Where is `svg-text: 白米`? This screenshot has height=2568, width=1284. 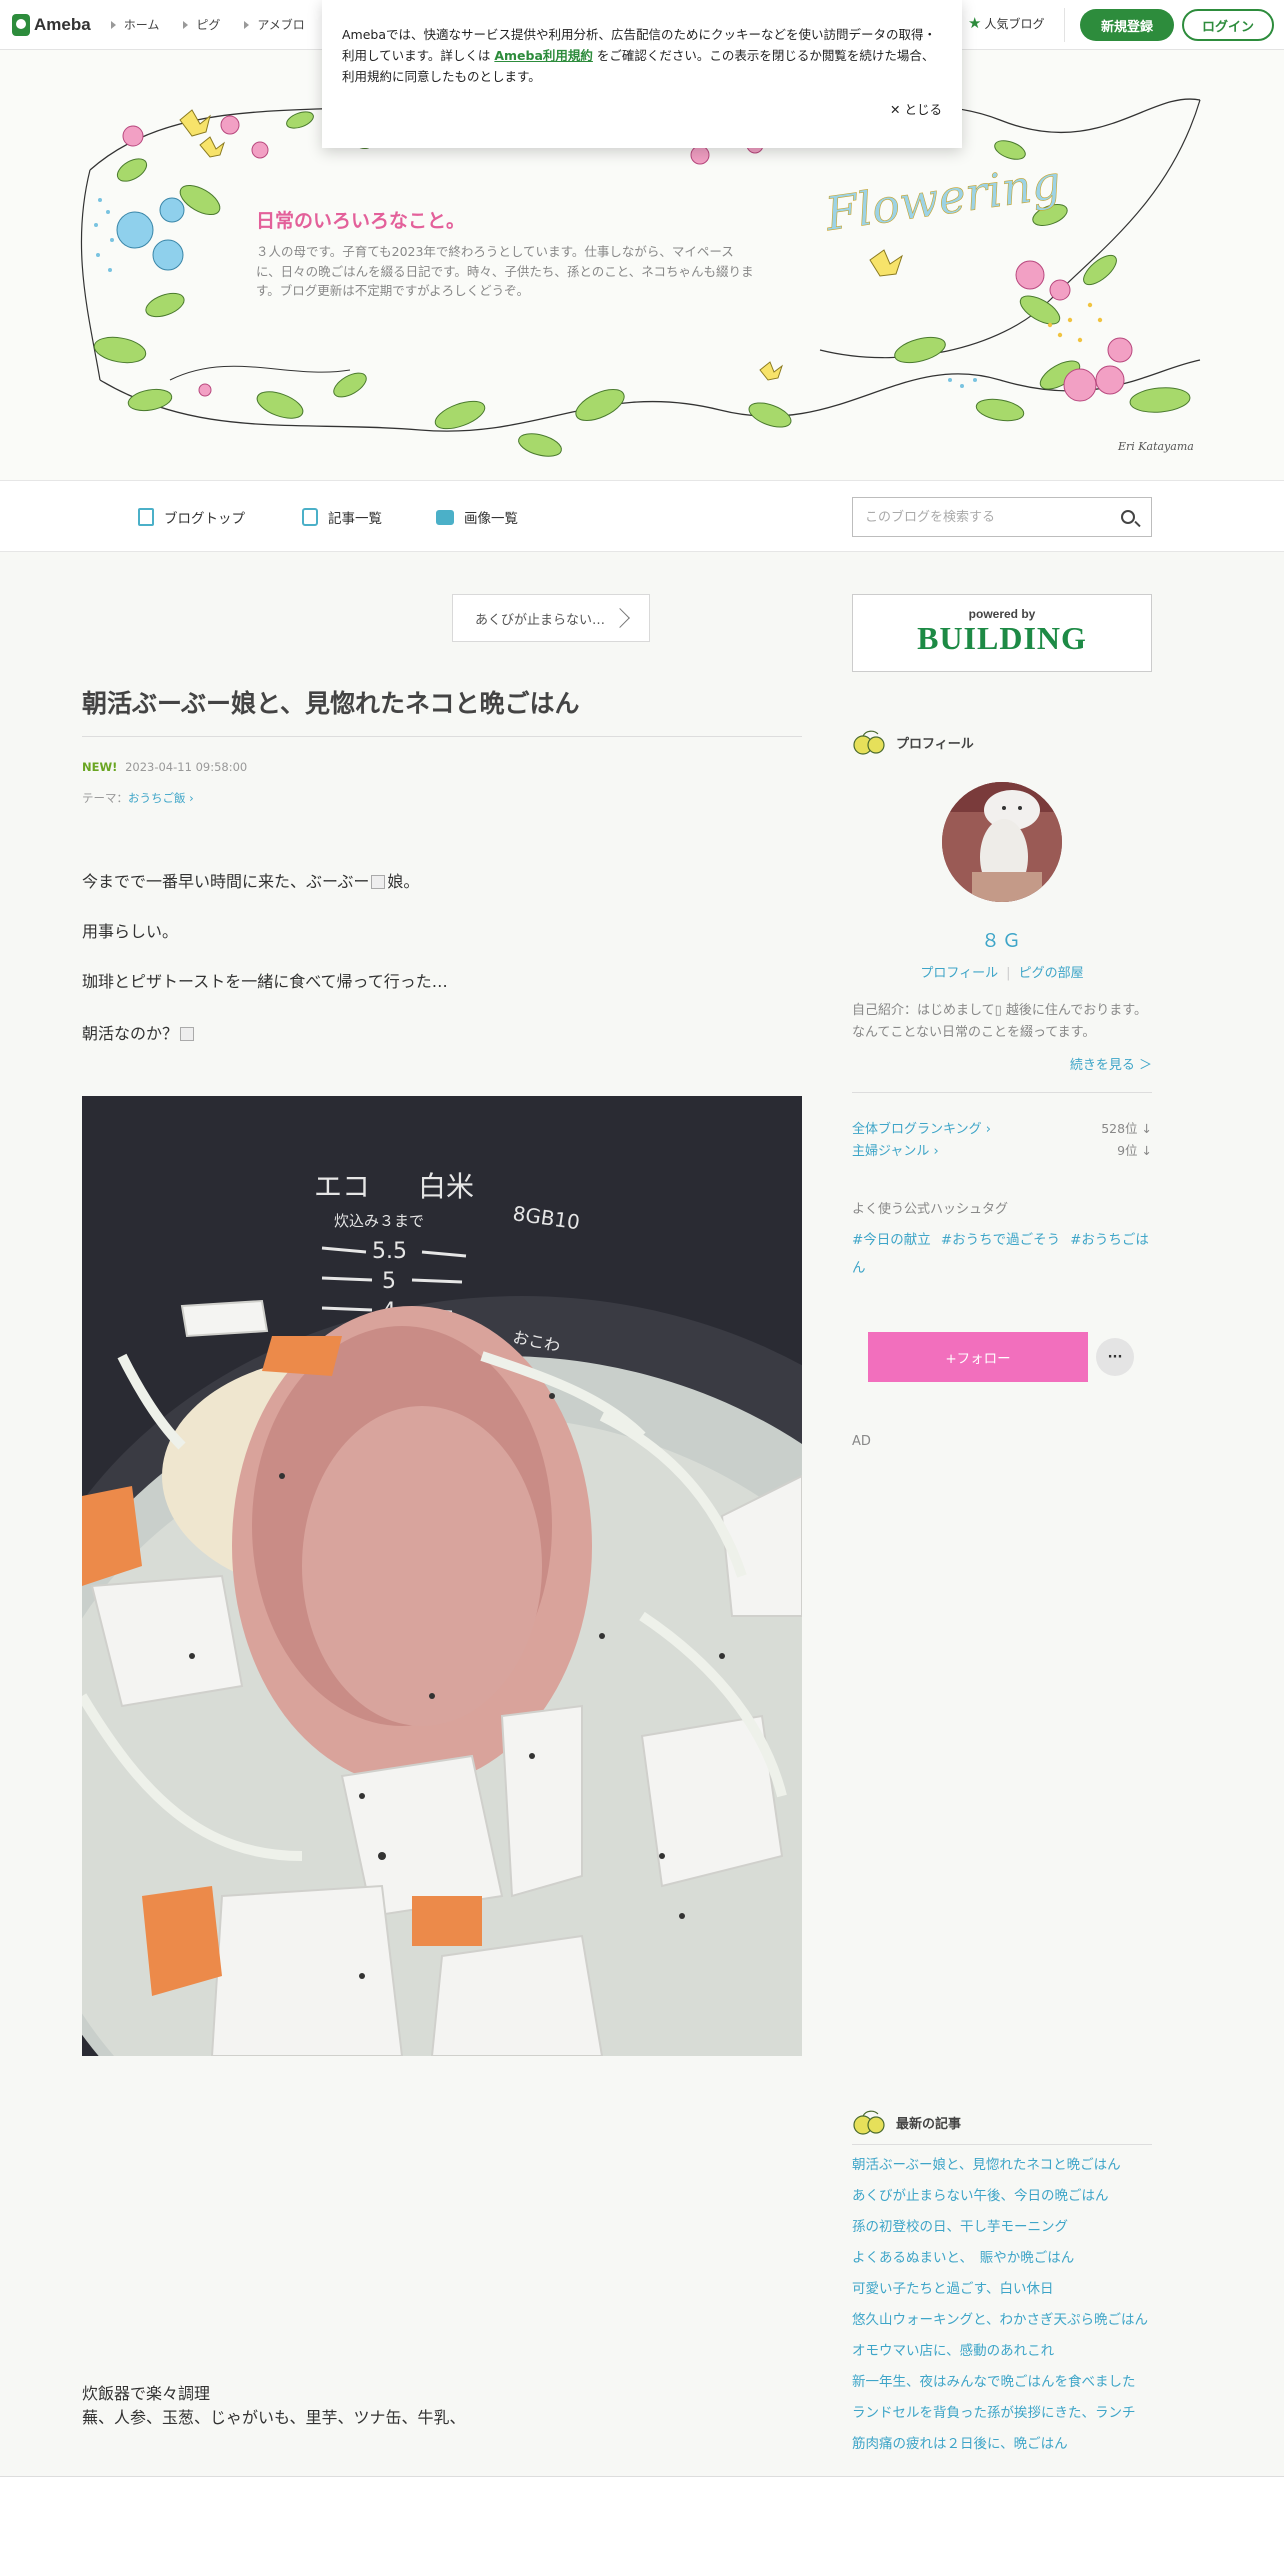 svg-text: 白米 is located at coordinates (446, 1186).